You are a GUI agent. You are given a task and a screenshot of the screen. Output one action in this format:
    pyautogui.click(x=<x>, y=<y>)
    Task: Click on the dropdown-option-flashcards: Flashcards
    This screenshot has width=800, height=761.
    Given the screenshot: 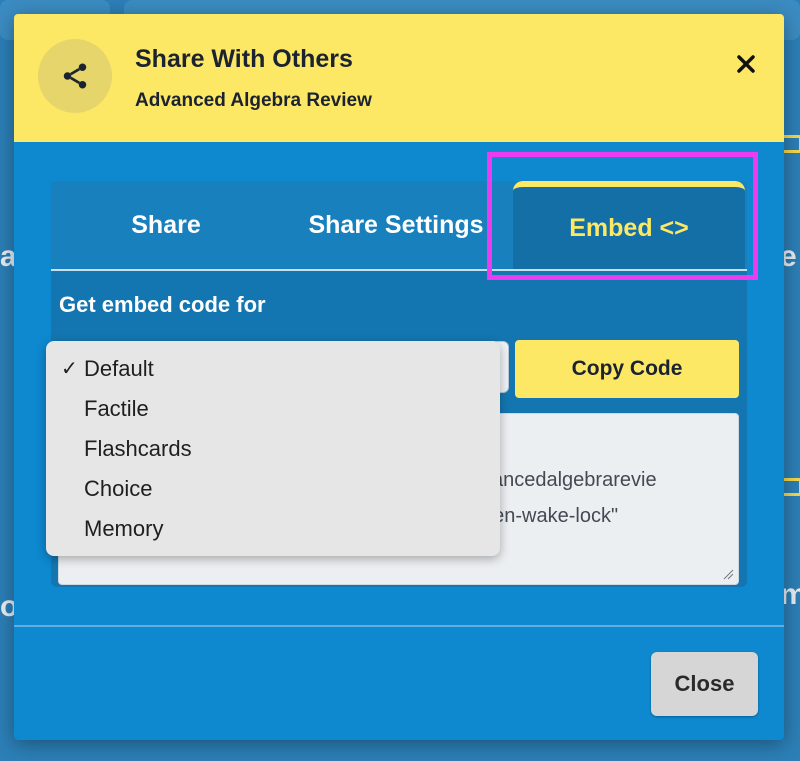 What is the action you would take?
    pyautogui.click(x=273, y=441)
    